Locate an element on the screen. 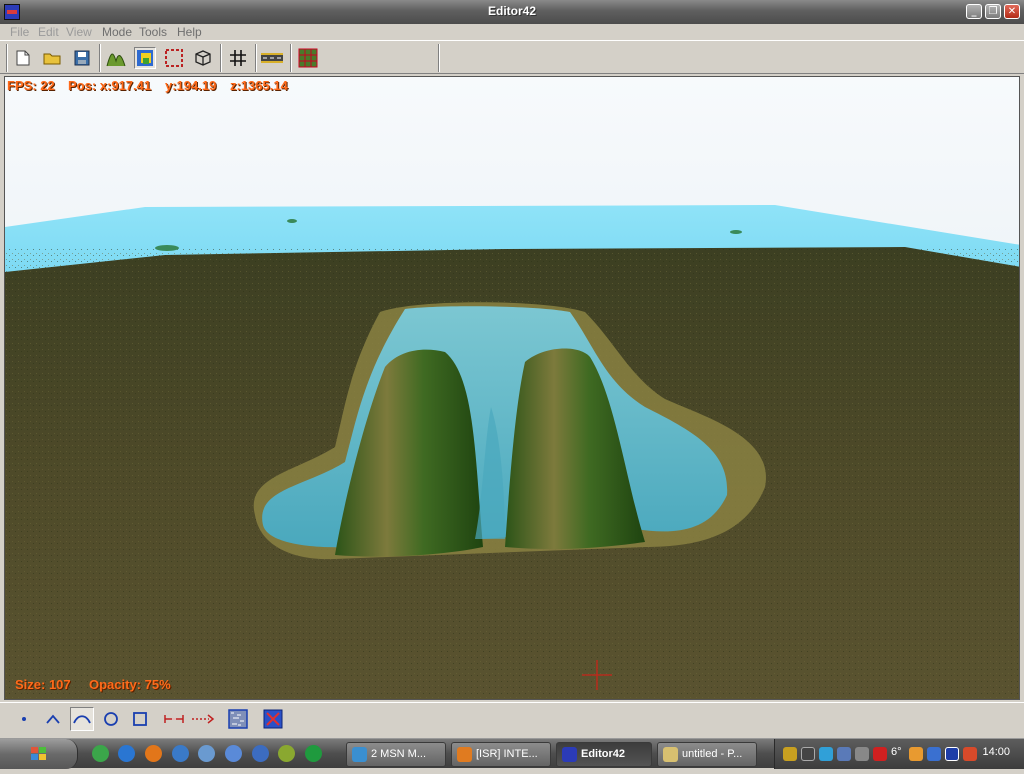 The height and width of the screenshot is (774, 1024). taskbar-clock: 14:00 is located at coordinates (996, 752).